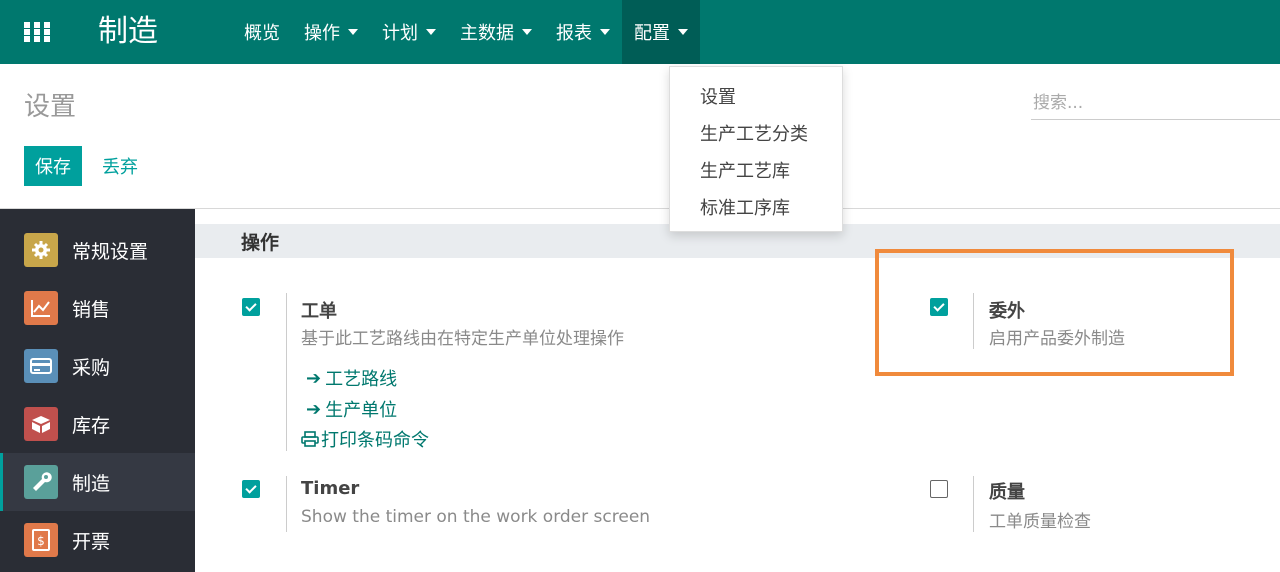 This screenshot has width=1280, height=572. Describe the element at coordinates (110, 251) in the screenshot. I see `sidebar-item-label: 常规设置` at that location.